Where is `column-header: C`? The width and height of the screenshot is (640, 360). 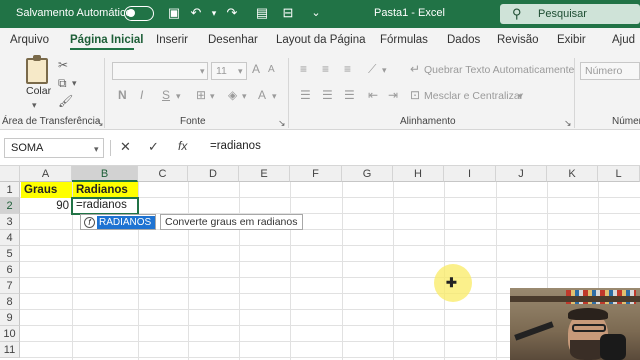
column-header: C is located at coordinates (163, 174).